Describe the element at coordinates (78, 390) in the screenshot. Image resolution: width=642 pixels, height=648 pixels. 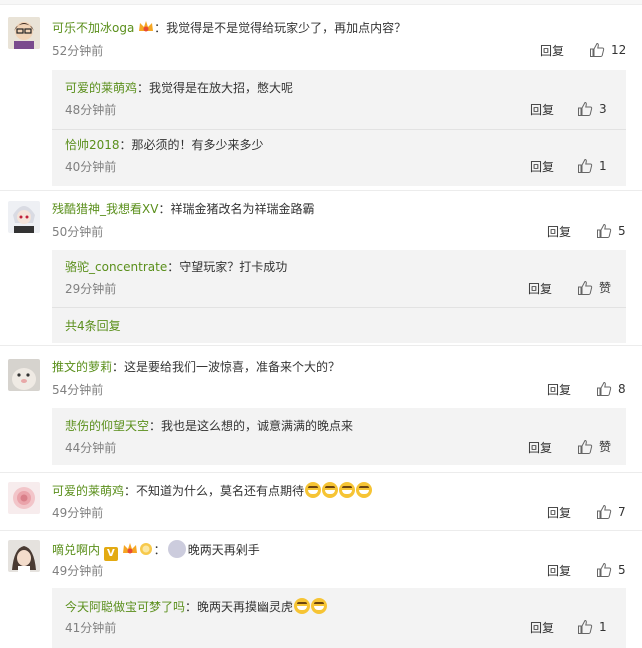
I see `timestamp: 54分钟前` at that location.